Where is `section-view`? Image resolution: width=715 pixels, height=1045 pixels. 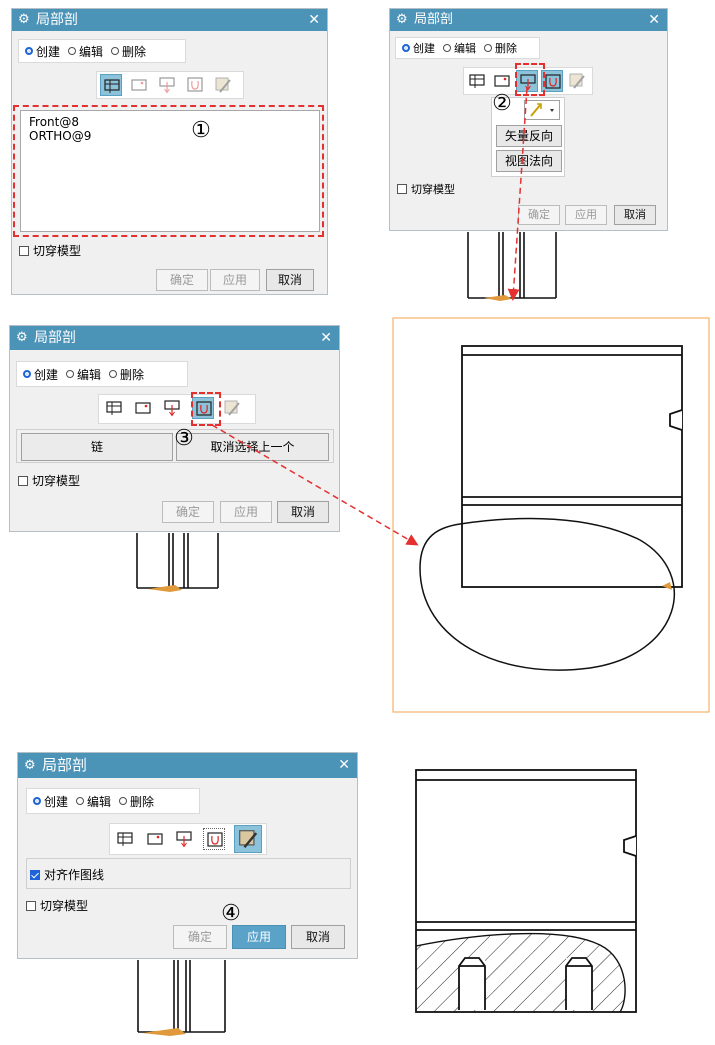
section-view is located at coordinates (526, 891).